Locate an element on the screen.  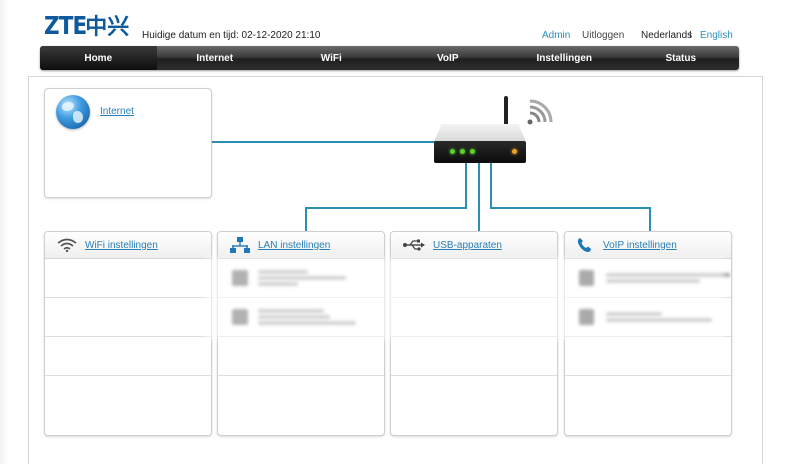
privacy-blur is located at coordinates (465, 299).